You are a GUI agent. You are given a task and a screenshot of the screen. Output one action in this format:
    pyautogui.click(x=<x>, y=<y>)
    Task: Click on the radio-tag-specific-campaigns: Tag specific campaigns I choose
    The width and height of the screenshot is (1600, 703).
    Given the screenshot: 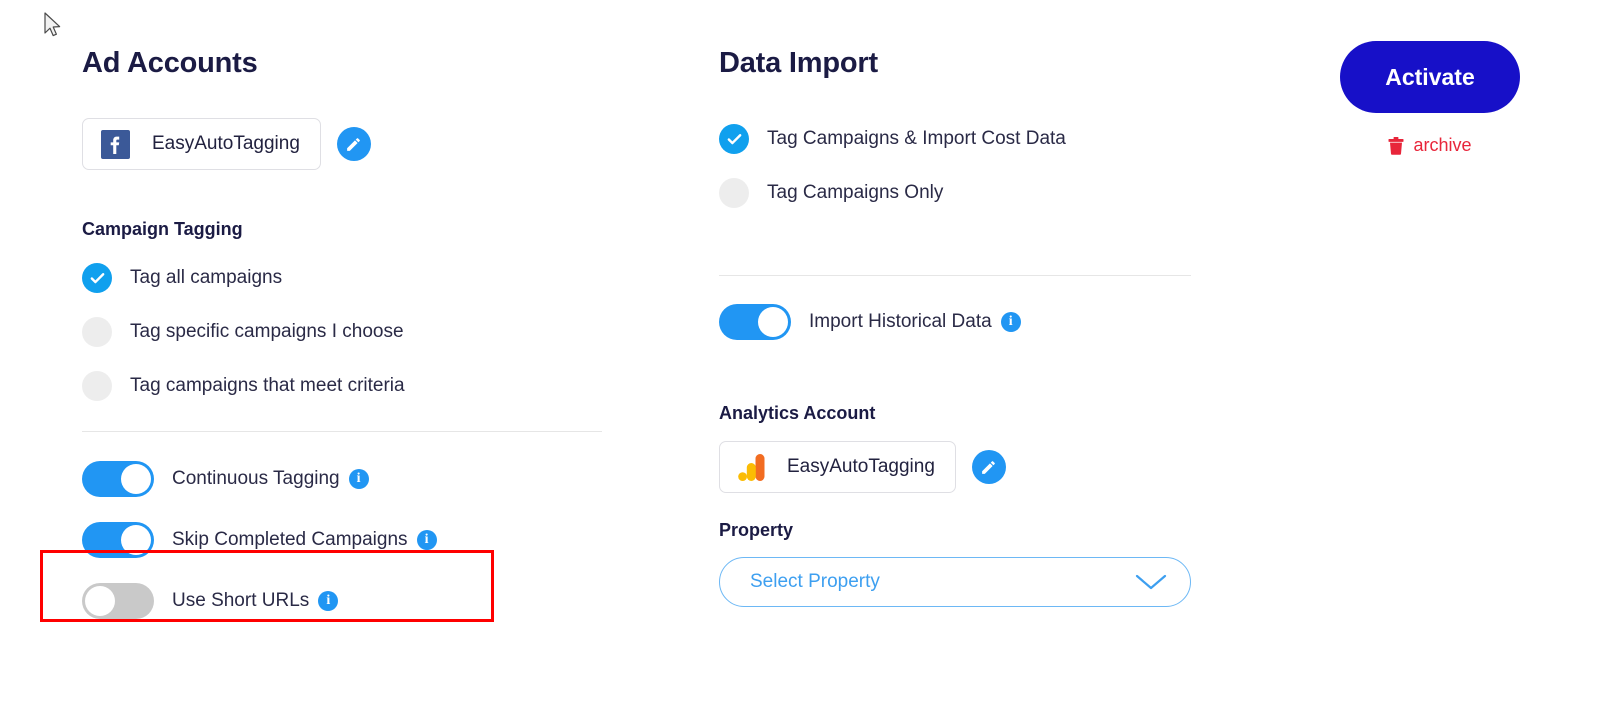 What is the action you would take?
    pyautogui.click(x=362, y=332)
    